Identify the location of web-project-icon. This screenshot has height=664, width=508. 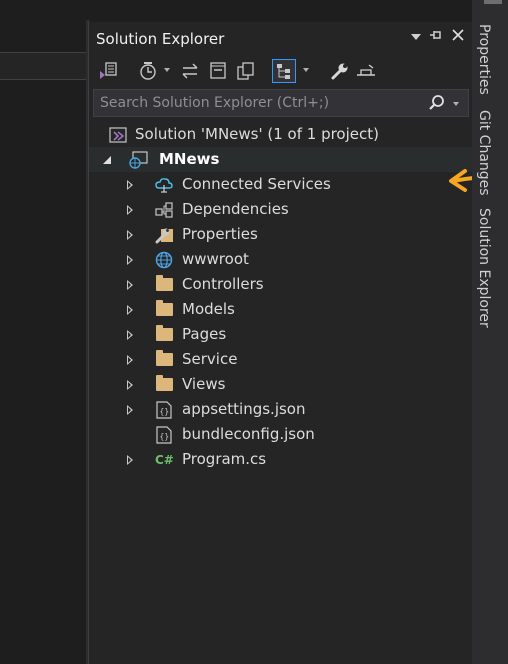
(138, 160).